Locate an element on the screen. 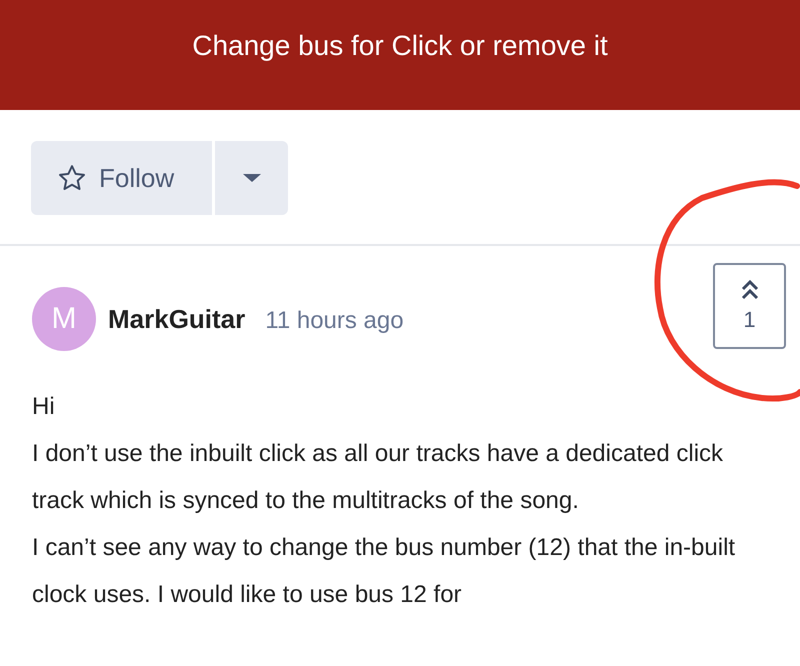 This screenshot has height=666, width=800. author-name: MarkGuitar is located at coordinates (177, 319).